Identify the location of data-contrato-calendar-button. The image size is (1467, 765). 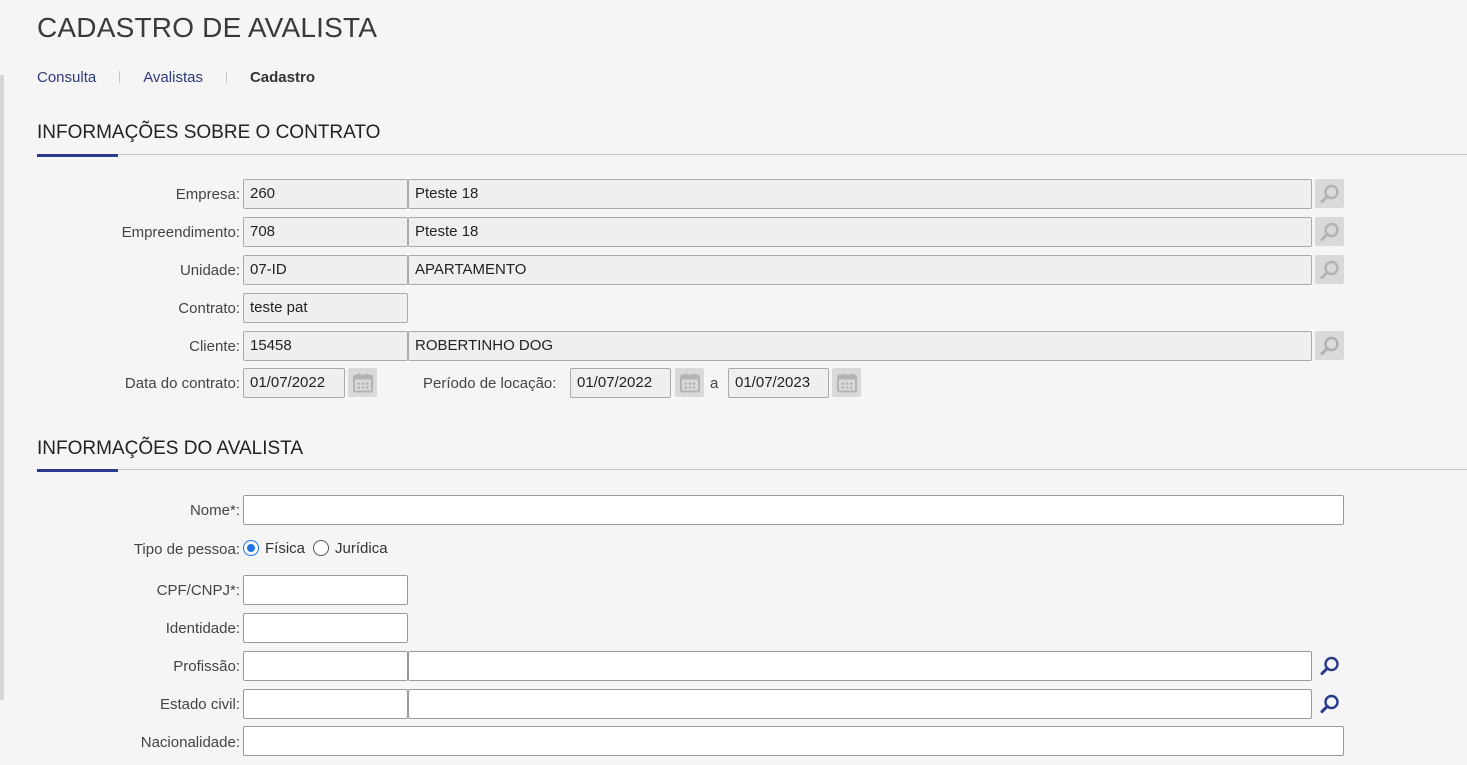
(362, 382).